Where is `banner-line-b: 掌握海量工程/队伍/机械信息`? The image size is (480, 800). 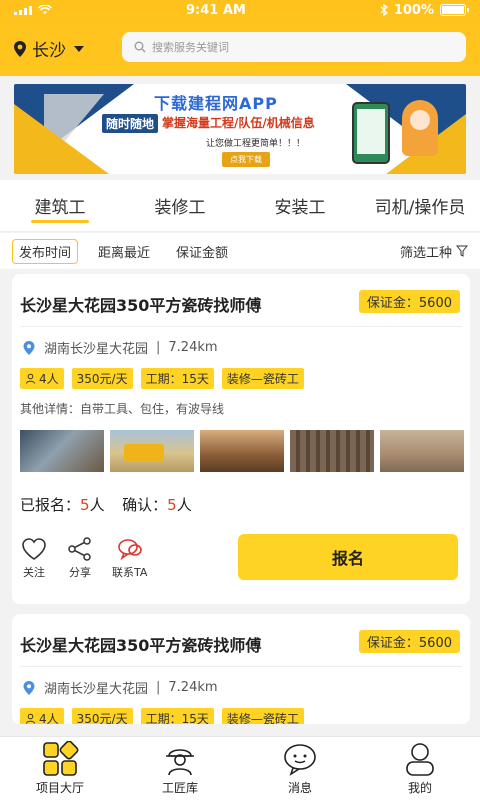 banner-line-b: 掌握海量工程/队伍/机械信息 is located at coordinates (238, 123).